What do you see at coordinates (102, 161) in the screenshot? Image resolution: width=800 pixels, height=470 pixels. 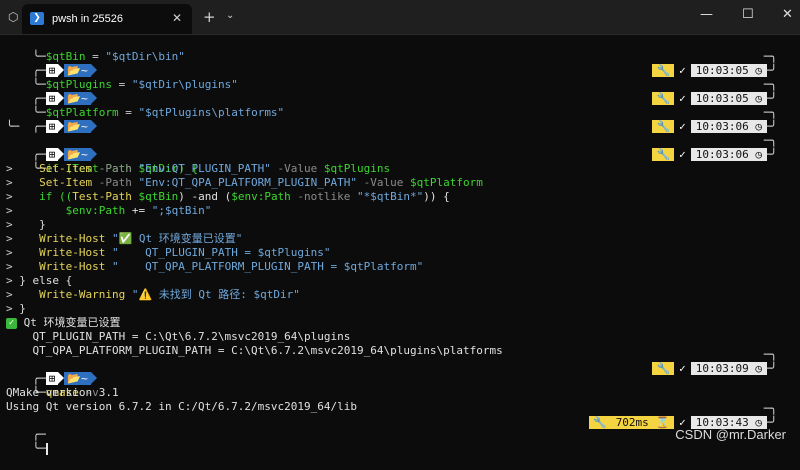 I see `code-line: ╰─if (Test-Path $qtDir) {` at bounding box center [102, 161].